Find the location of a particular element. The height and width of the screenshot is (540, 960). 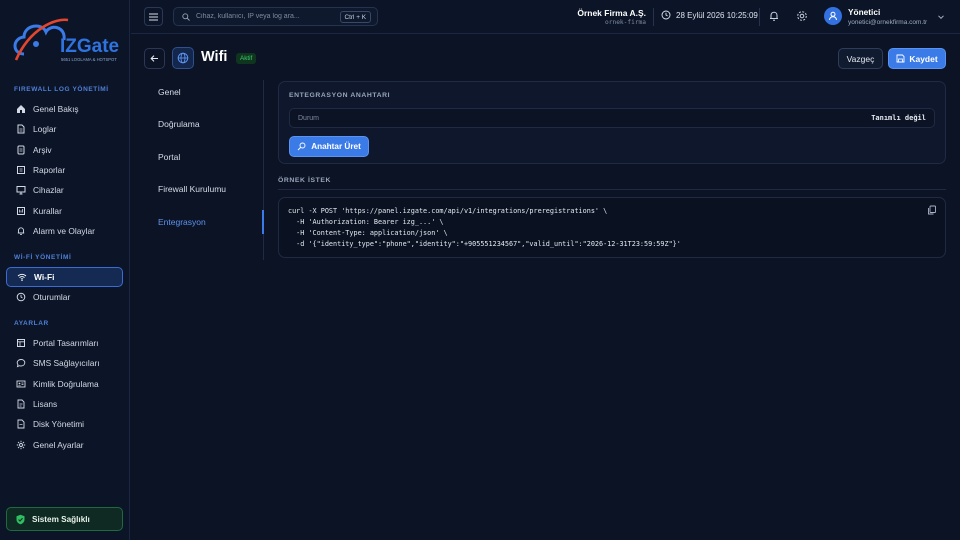

search-input is located at coordinates (271, 16).